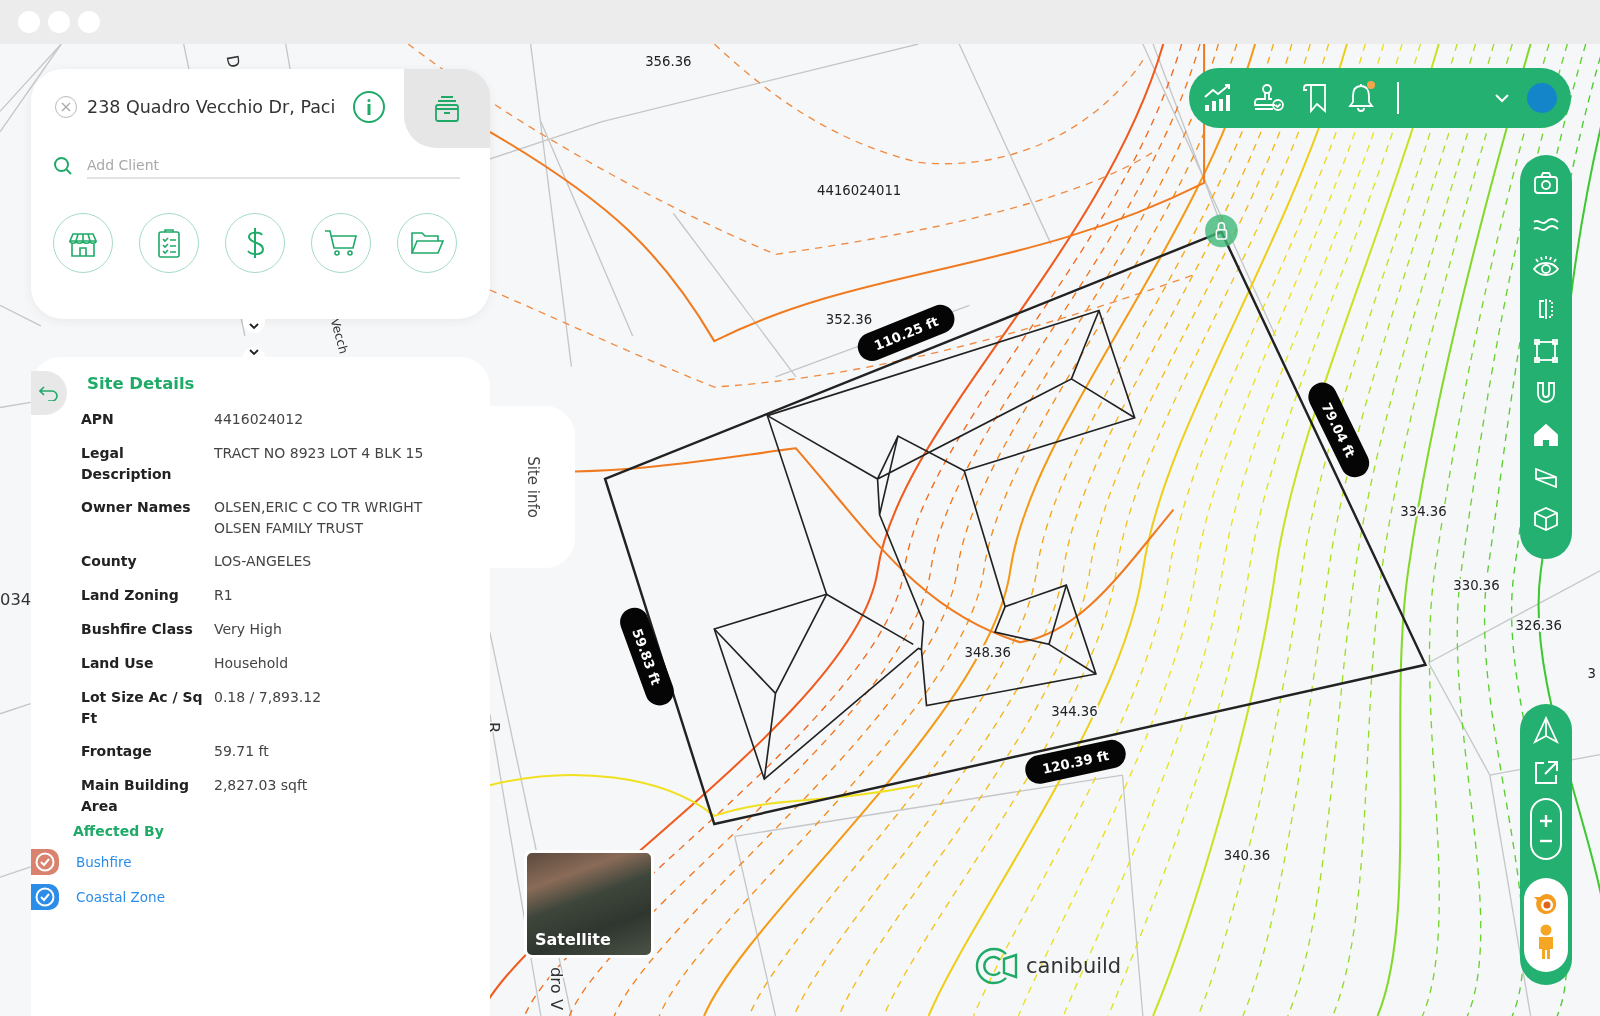  Describe the element at coordinates (141, 384) in the screenshot. I see `panel-title: Site Details` at that location.